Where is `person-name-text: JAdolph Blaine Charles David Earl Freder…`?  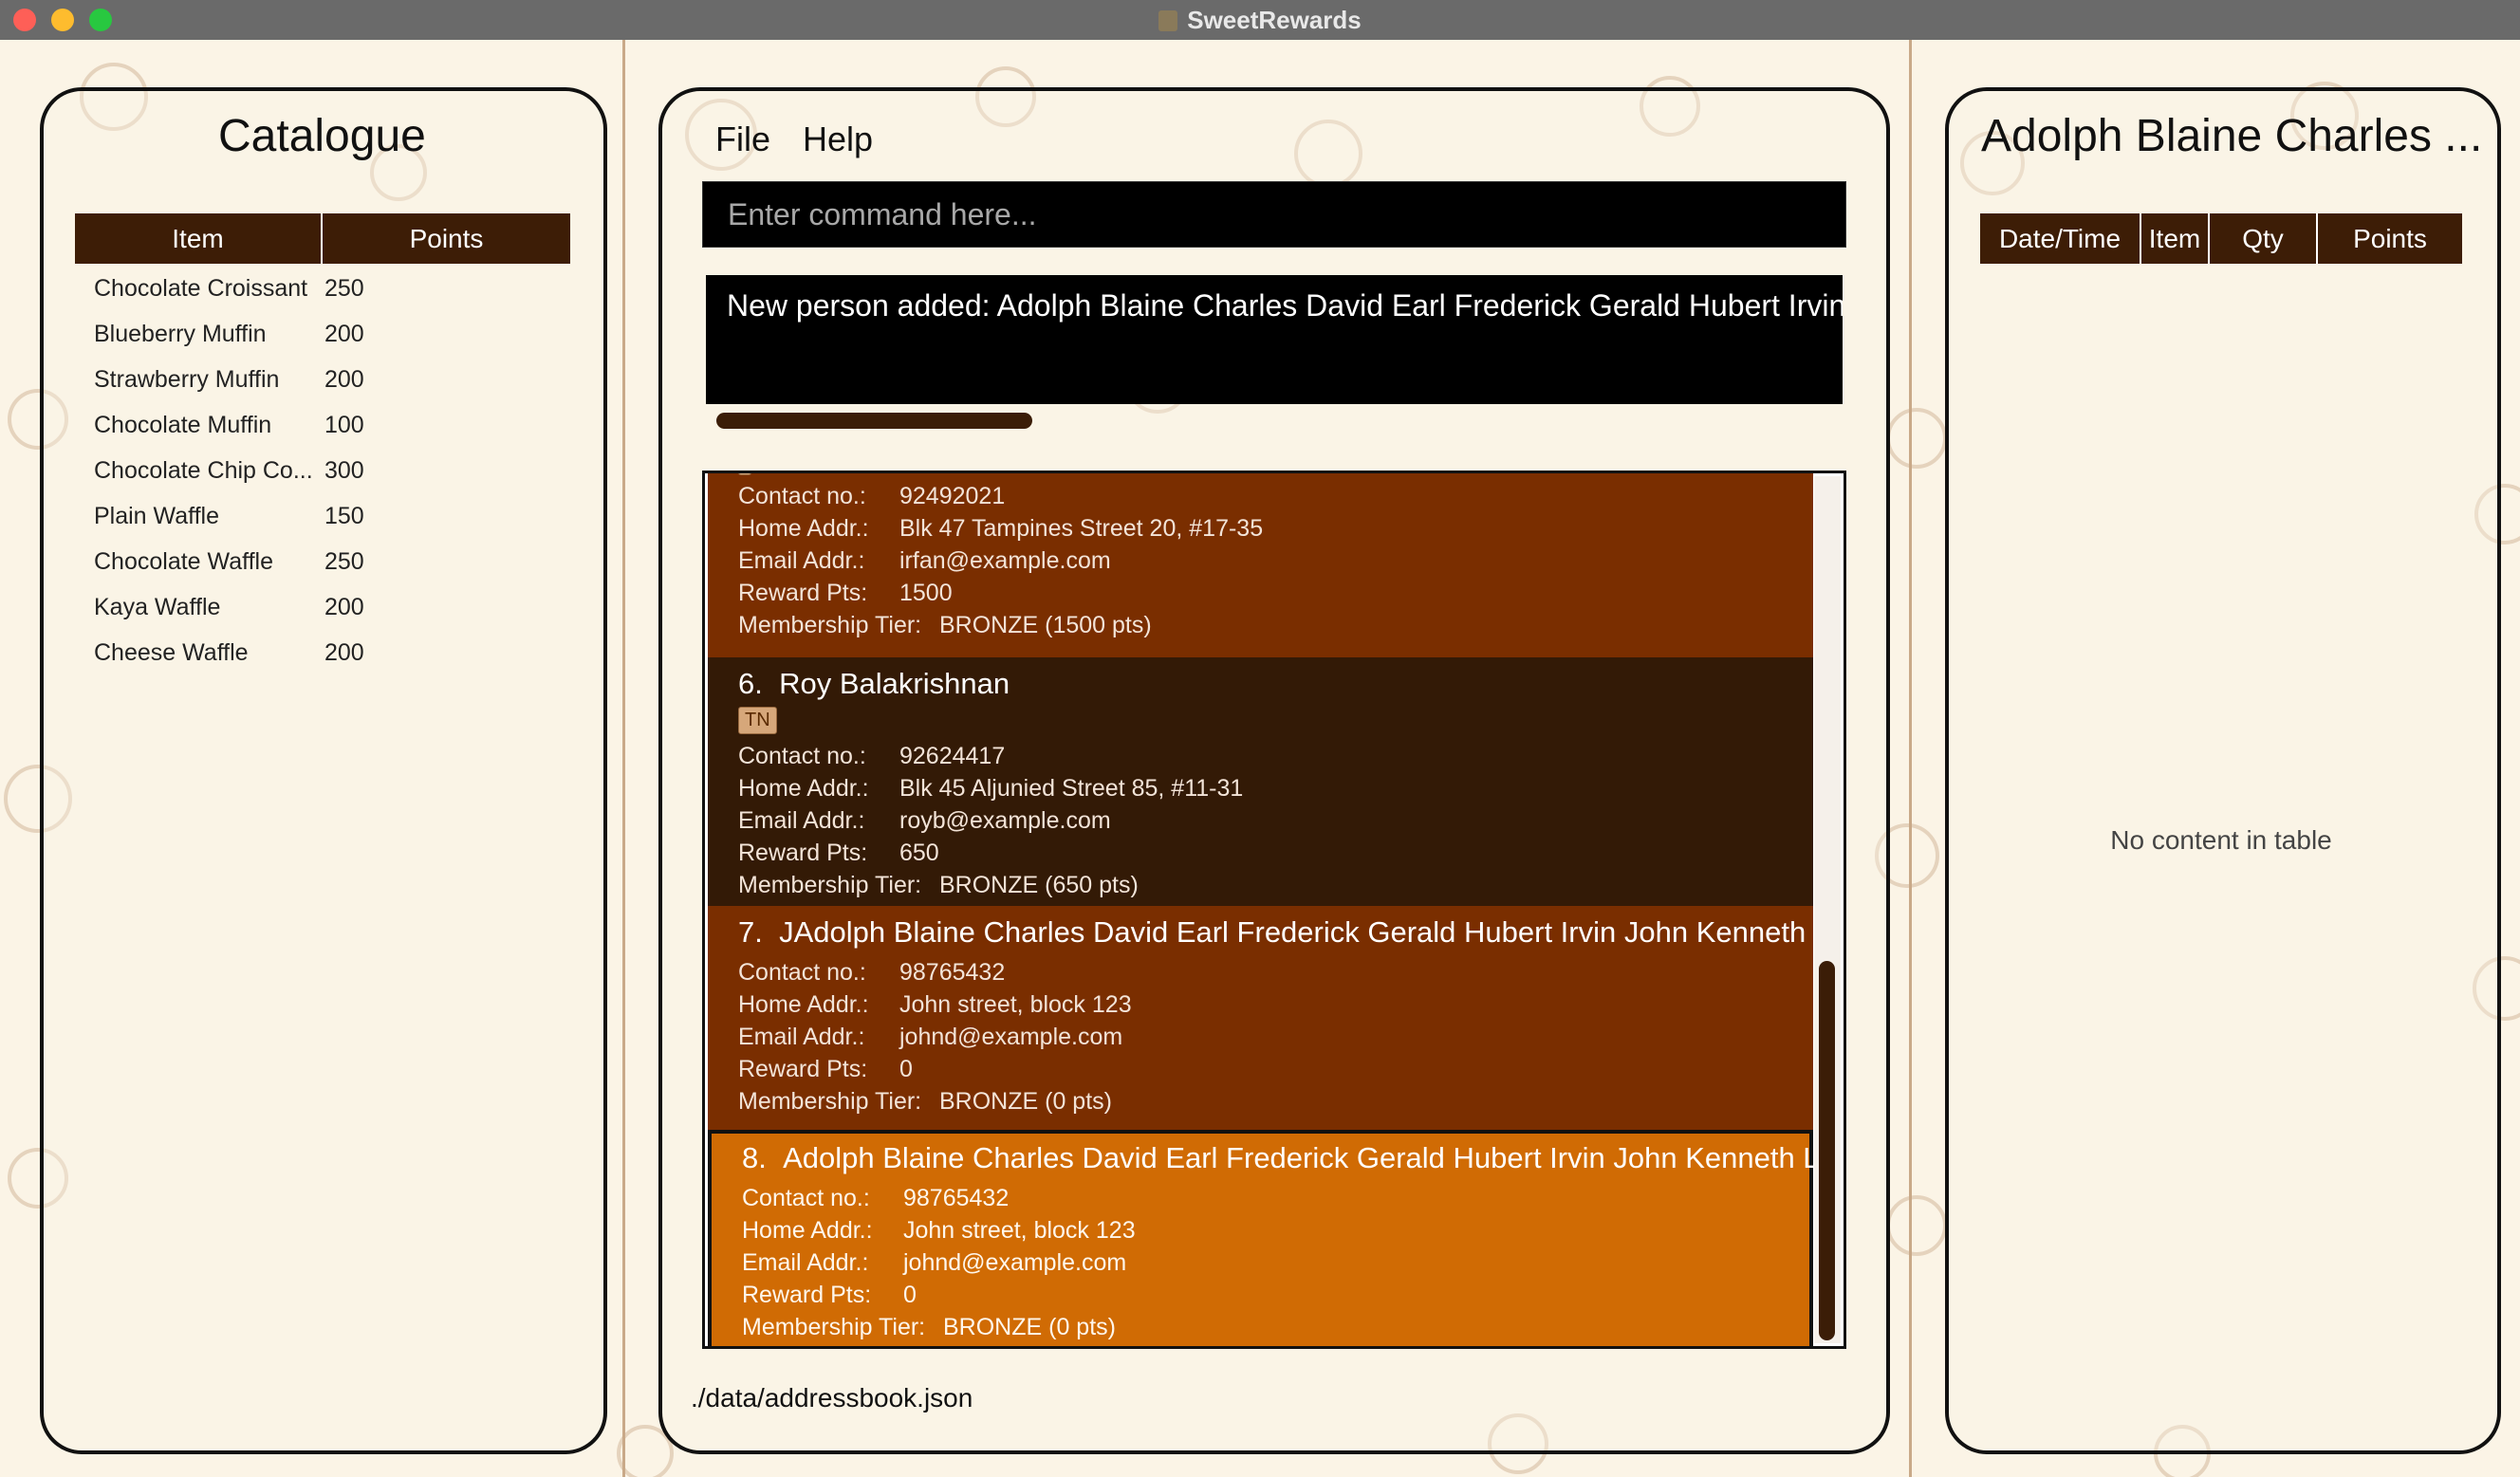 person-name-text: JAdolph Blaine Charles David Earl Freder… is located at coordinates (1313, 932).